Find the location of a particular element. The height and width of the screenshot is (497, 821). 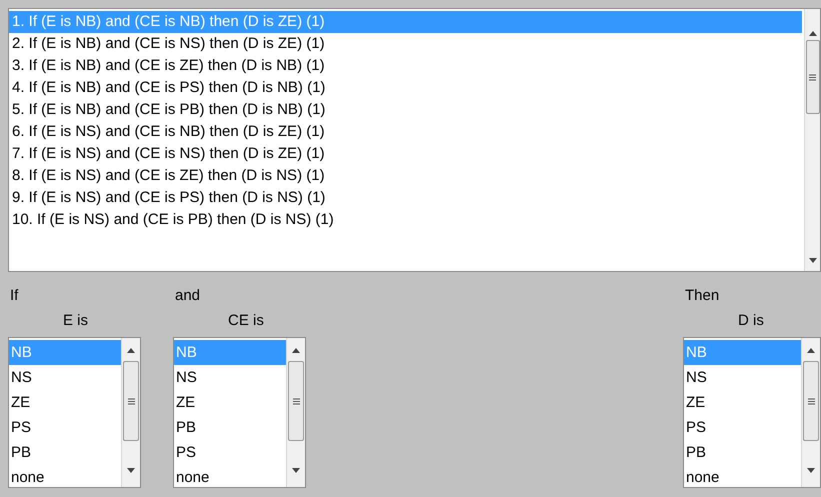

rule-item: 2. If (E is NB) and (CE is NS) then (D is ZE) (1) is located at coordinates (406, 44).